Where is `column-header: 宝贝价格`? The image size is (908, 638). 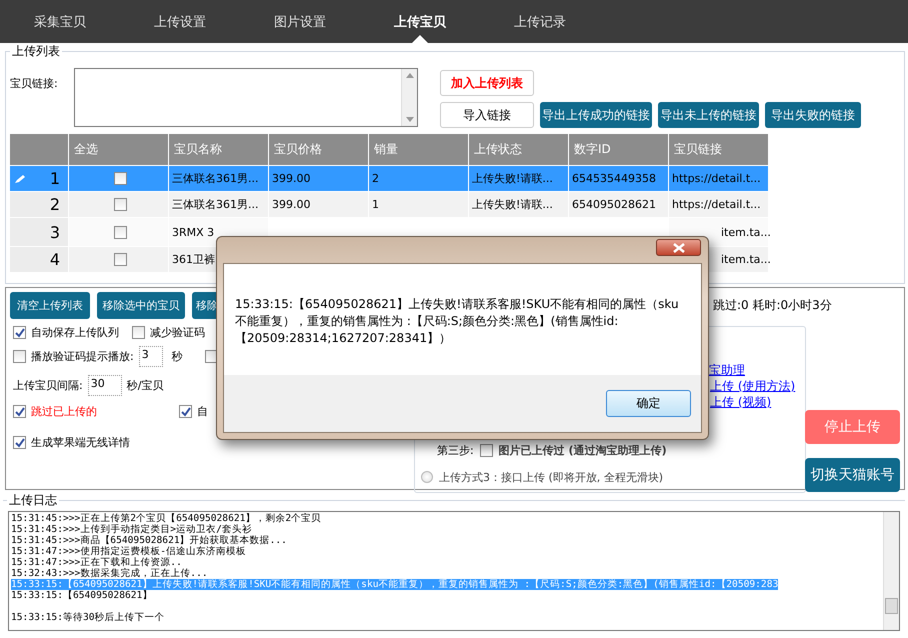 column-header: 宝贝价格 is located at coordinates (318, 150).